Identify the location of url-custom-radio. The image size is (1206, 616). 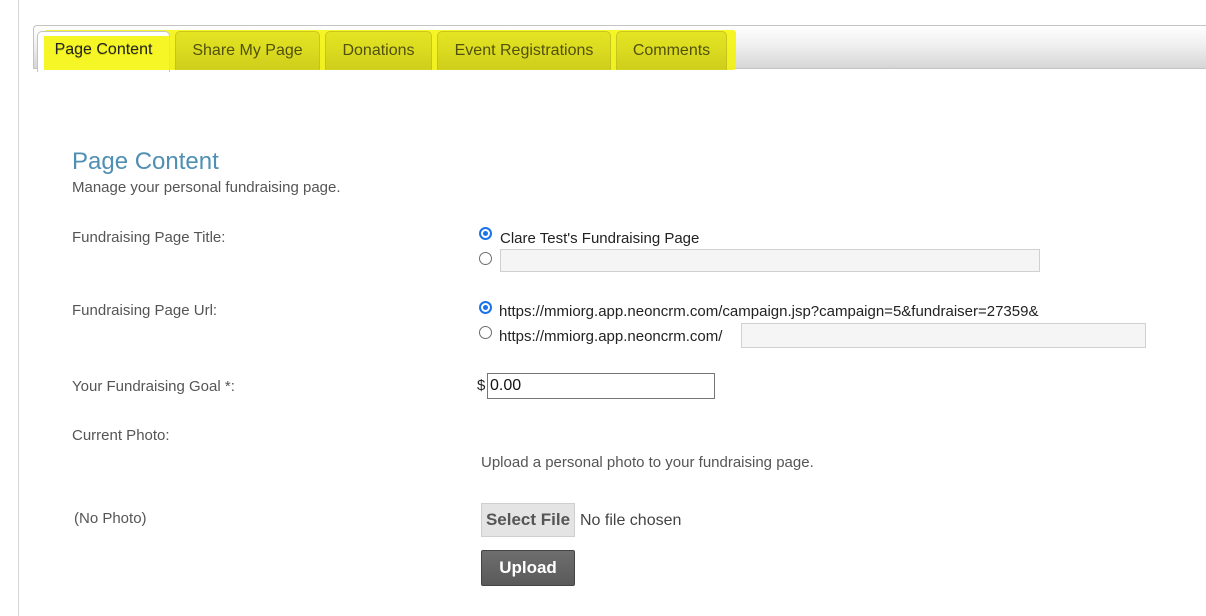
(485, 332).